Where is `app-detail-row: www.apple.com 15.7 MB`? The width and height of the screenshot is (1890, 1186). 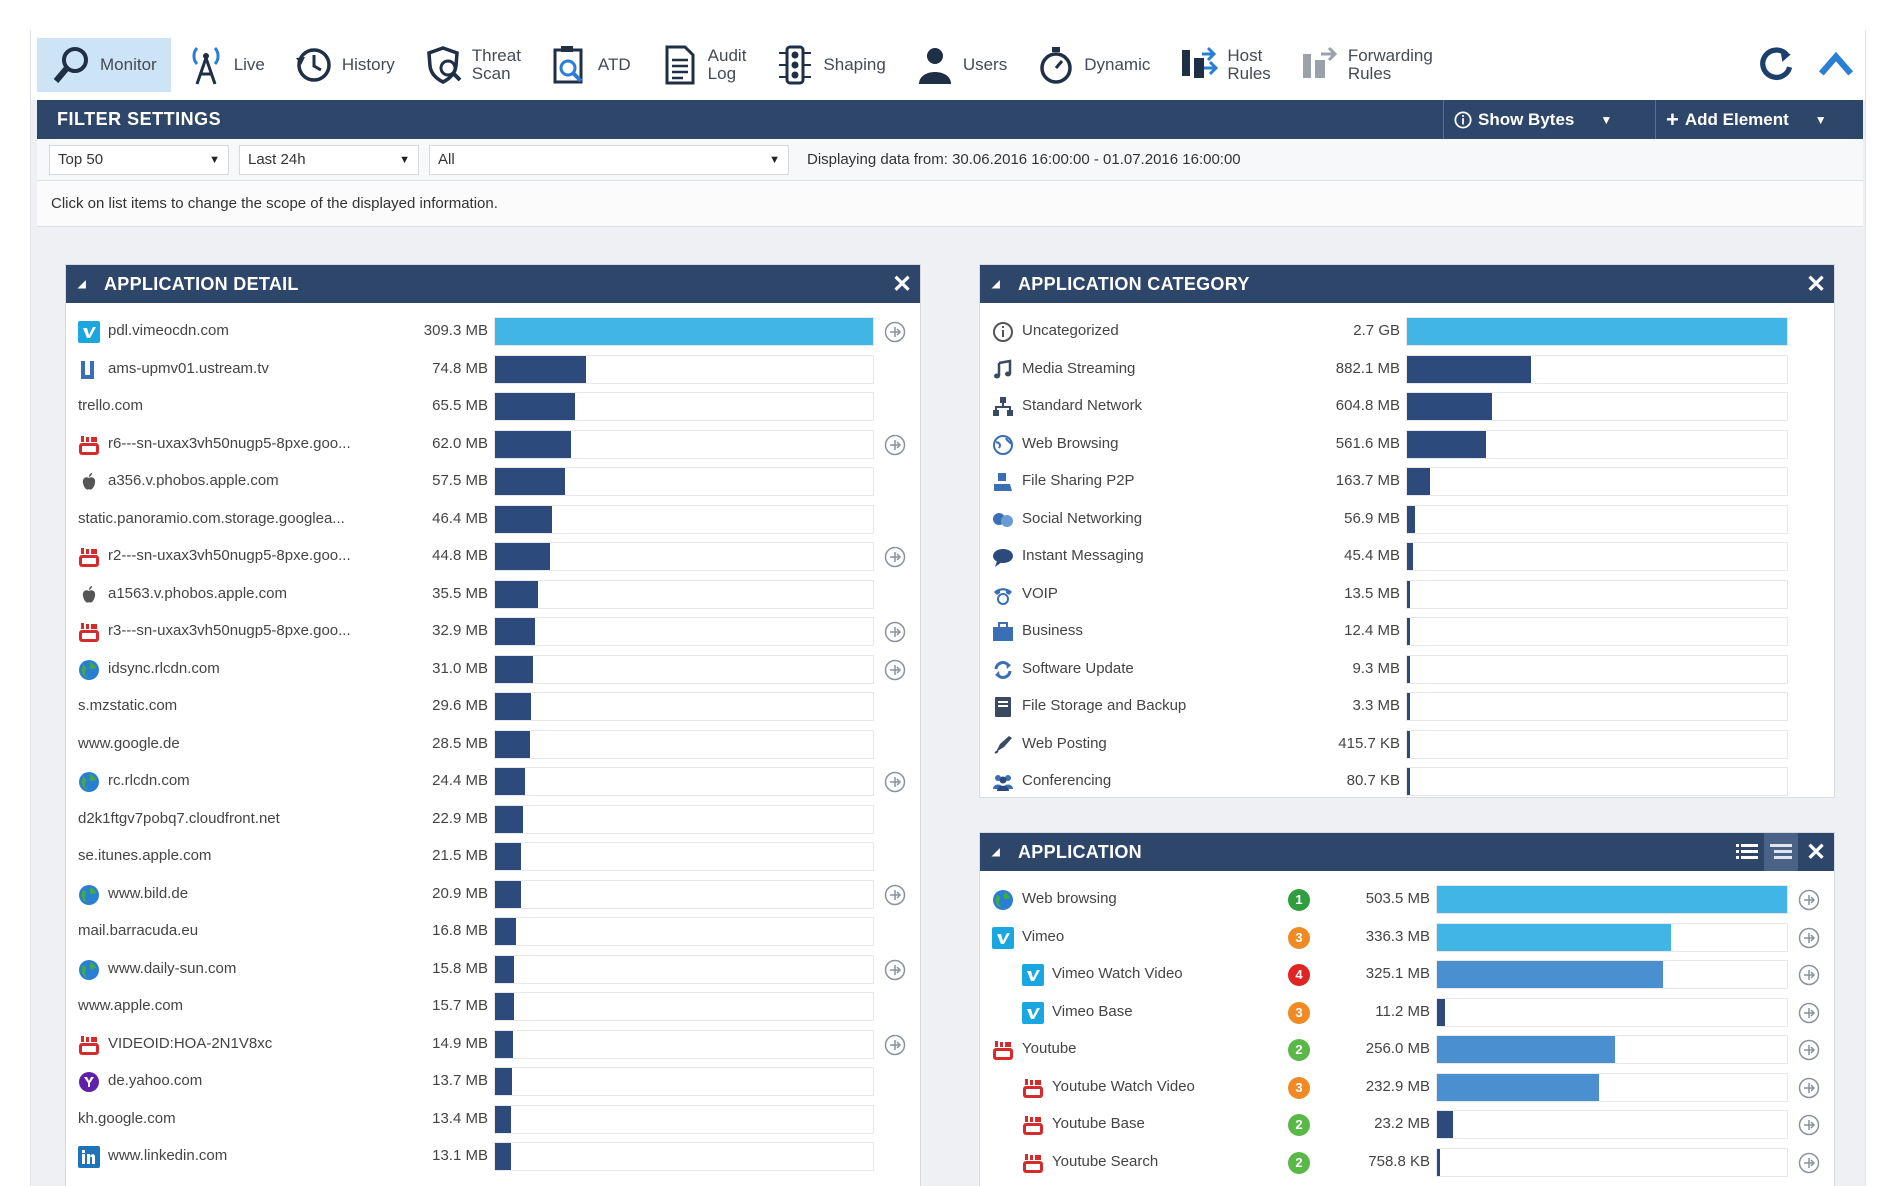
app-detail-row: www.apple.com 15.7 MB is located at coordinates (493, 1006).